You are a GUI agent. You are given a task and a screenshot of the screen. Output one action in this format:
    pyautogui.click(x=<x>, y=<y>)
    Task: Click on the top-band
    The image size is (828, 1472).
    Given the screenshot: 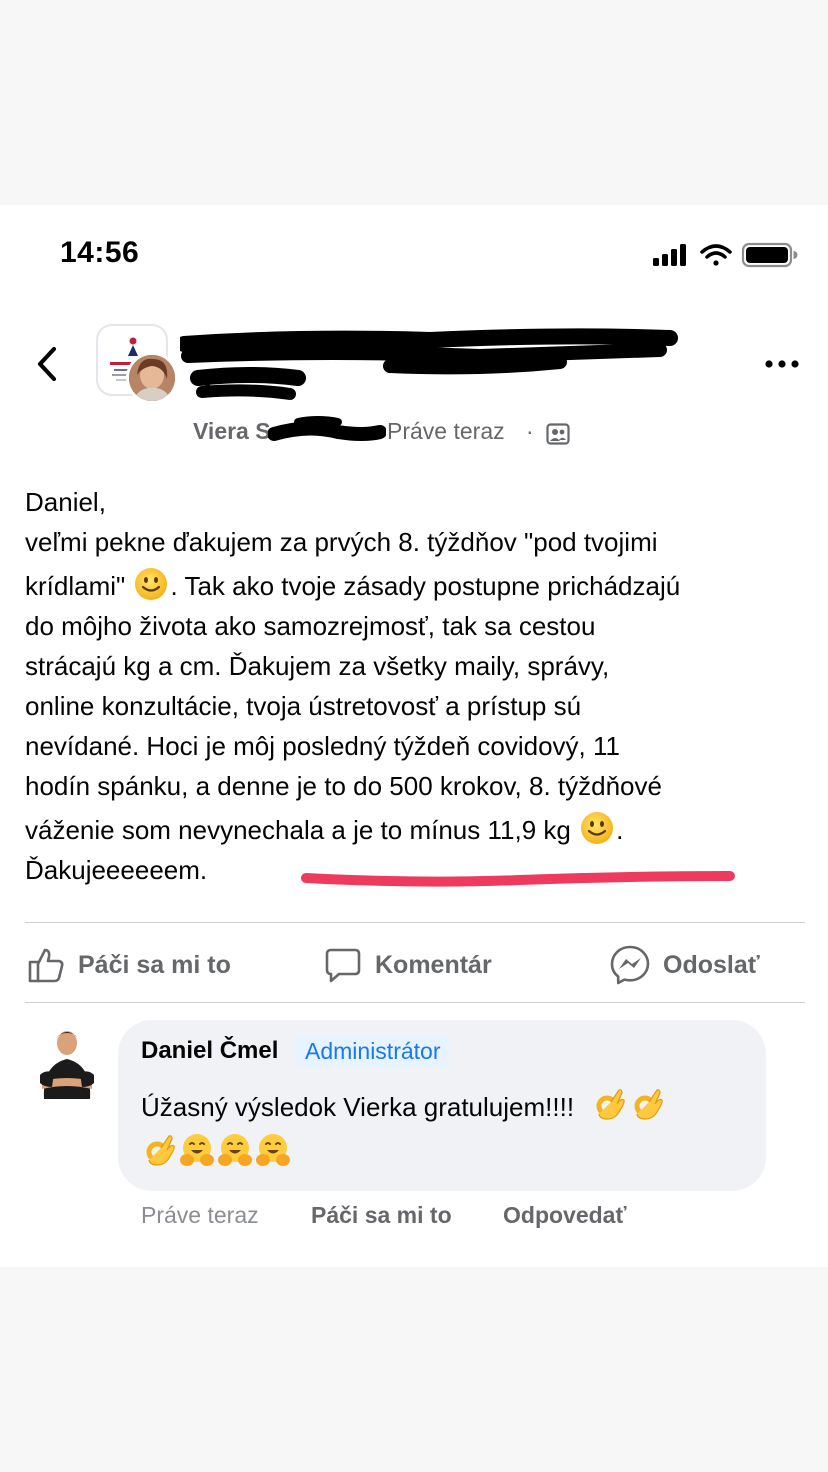 What is the action you would take?
    pyautogui.click(x=414, y=102)
    